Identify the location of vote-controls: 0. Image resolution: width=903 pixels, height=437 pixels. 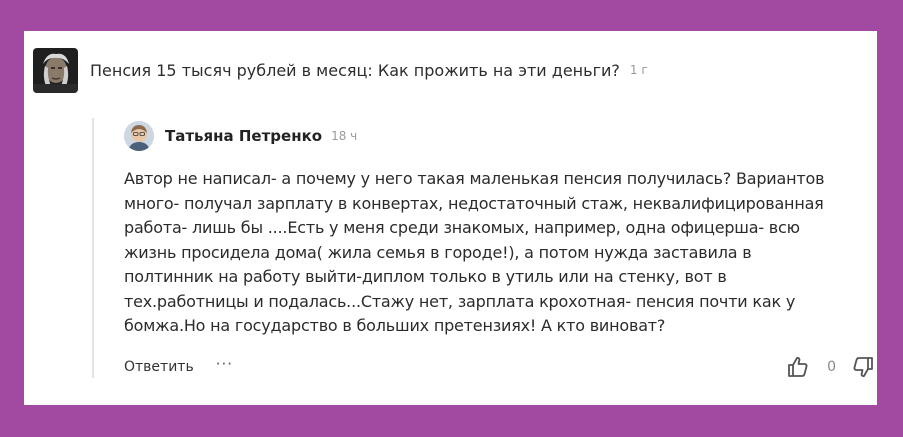
(830, 367).